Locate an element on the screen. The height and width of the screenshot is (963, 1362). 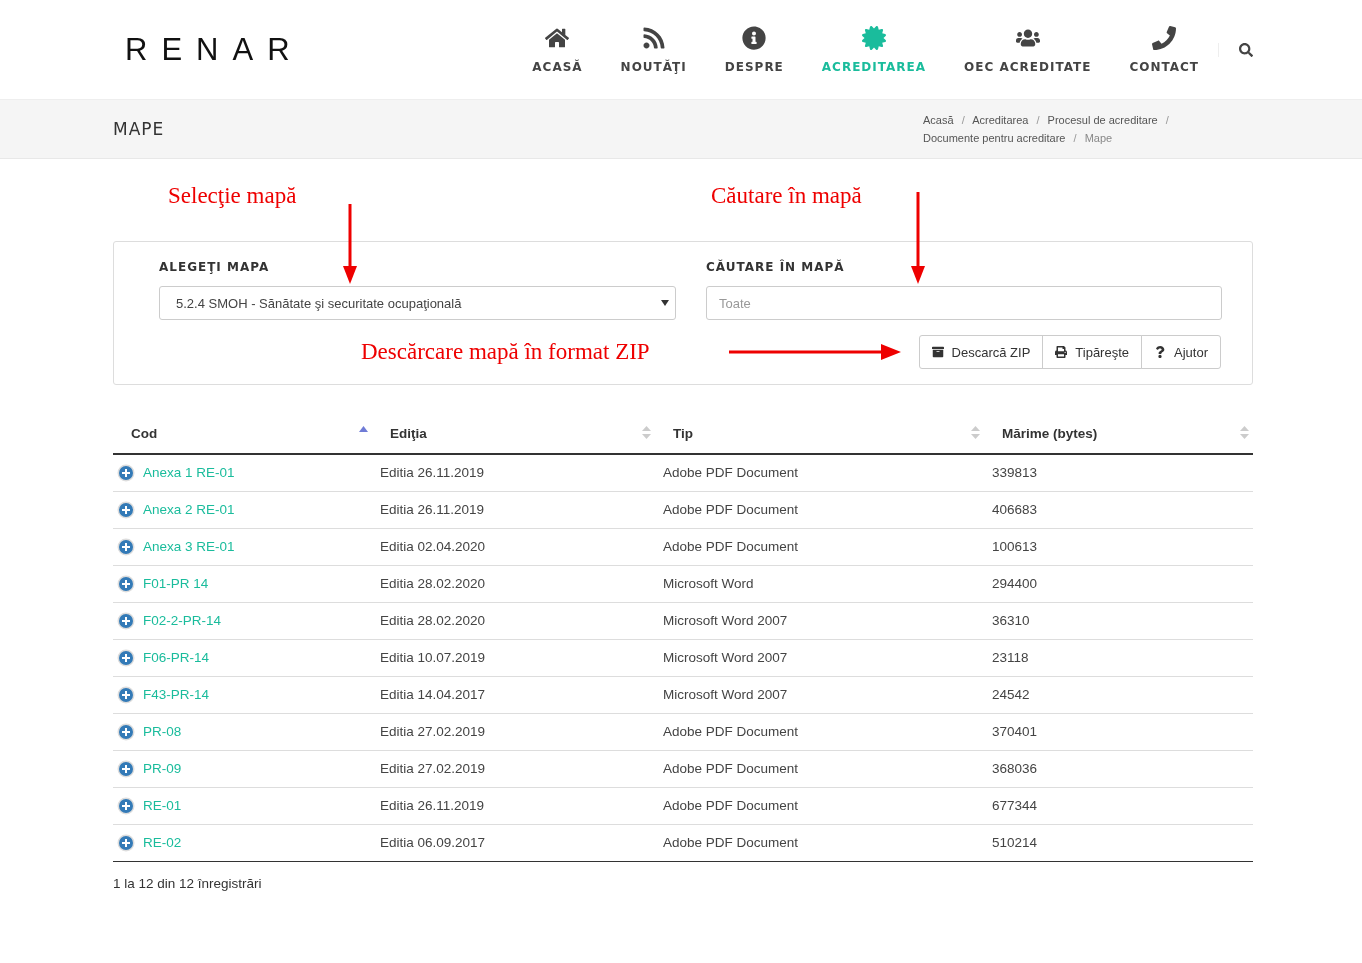
breadcrumb-item: Procesul de acreditare is located at coordinates (1102, 120).